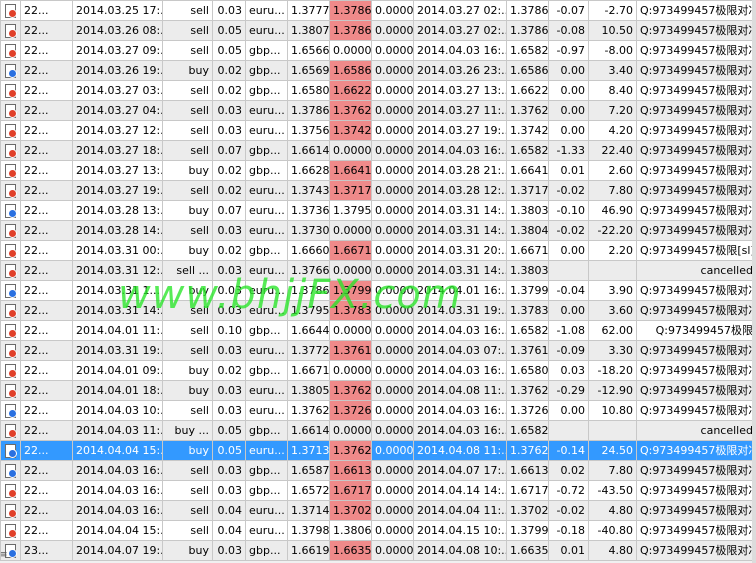  Describe the element at coordinates (612, 50) in the screenshot. I see `cell-profit: -8.00` at that location.